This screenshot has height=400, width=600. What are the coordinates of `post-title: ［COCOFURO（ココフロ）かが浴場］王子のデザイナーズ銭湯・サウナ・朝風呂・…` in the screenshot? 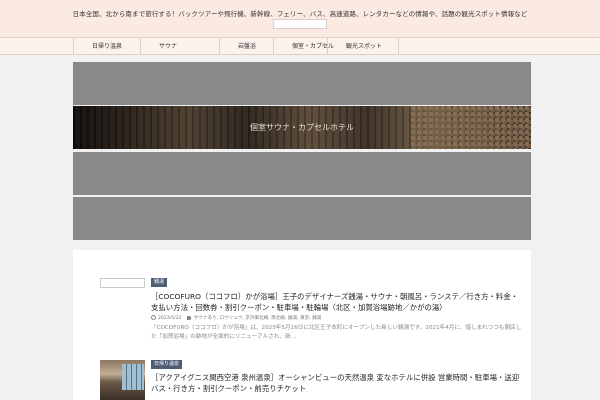 It's located at (336, 302).